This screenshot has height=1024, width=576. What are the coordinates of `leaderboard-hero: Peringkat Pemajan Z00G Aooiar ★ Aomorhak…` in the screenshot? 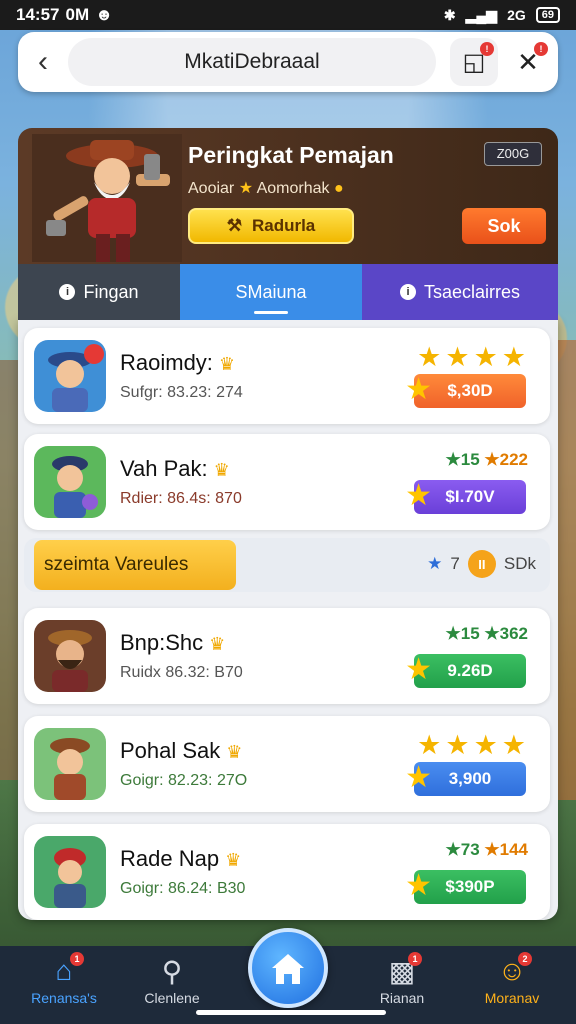 It's located at (288, 196).